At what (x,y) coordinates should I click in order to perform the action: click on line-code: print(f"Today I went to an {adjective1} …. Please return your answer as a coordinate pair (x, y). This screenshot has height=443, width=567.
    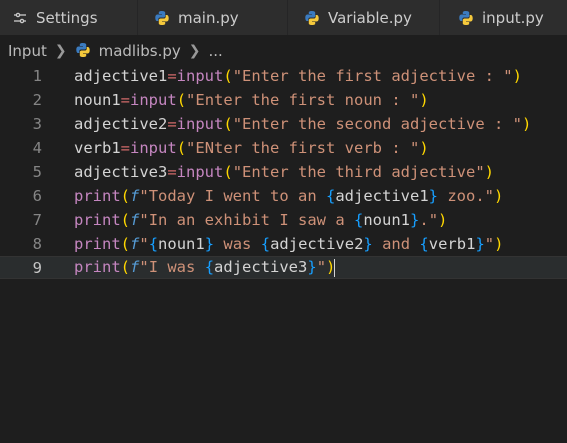
    Looking at the image, I should click on (288, 196).